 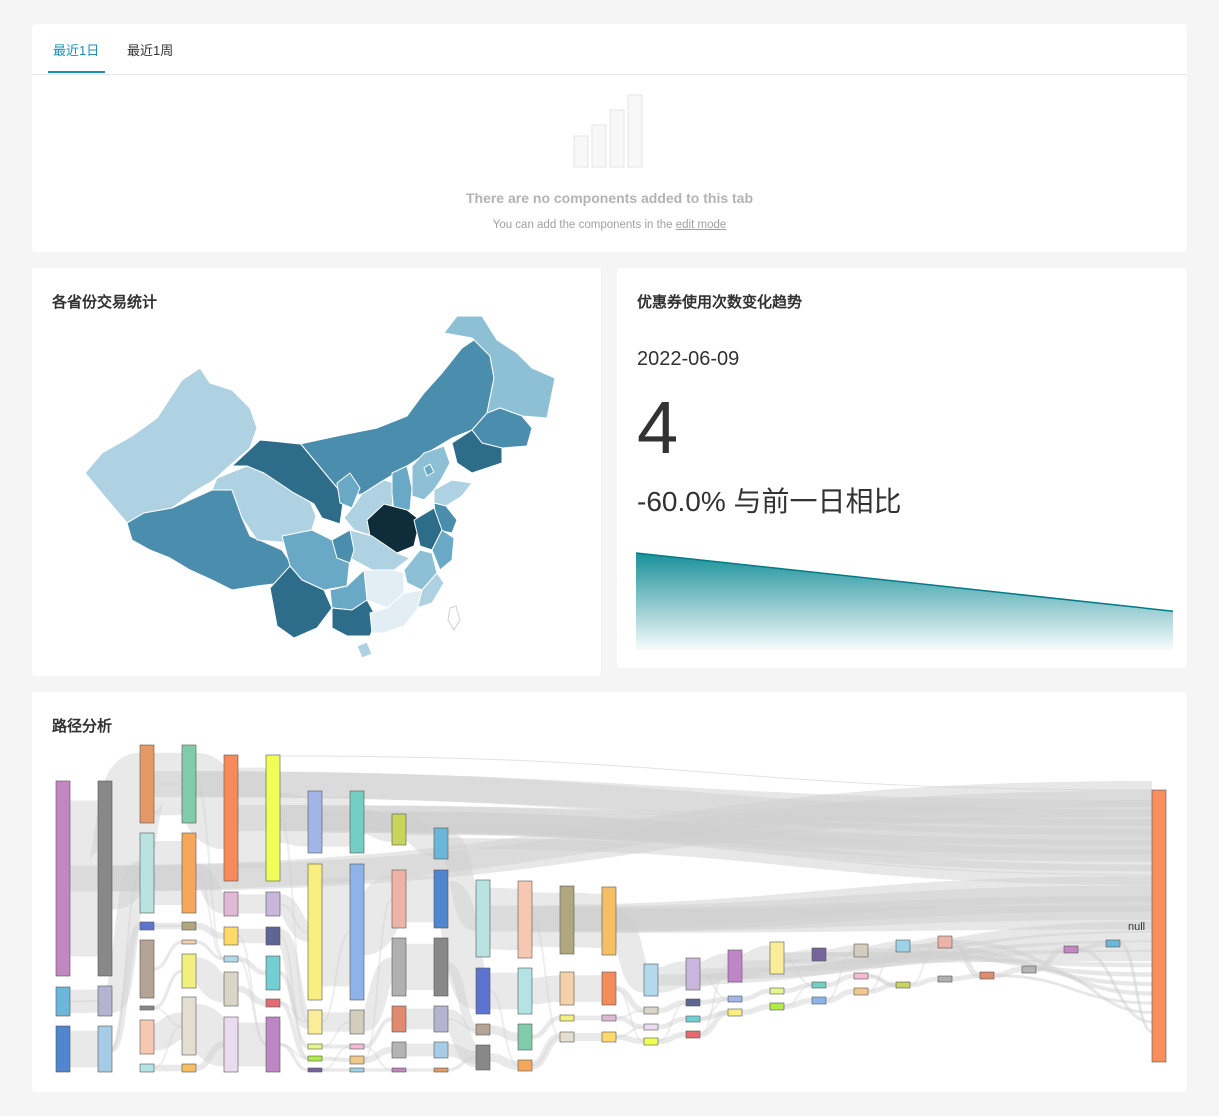 What do you see at coordinates (150, 49) in the screenshot?
I see `tab-last-1-week: 最近1周` at bounding box center [150, 49].